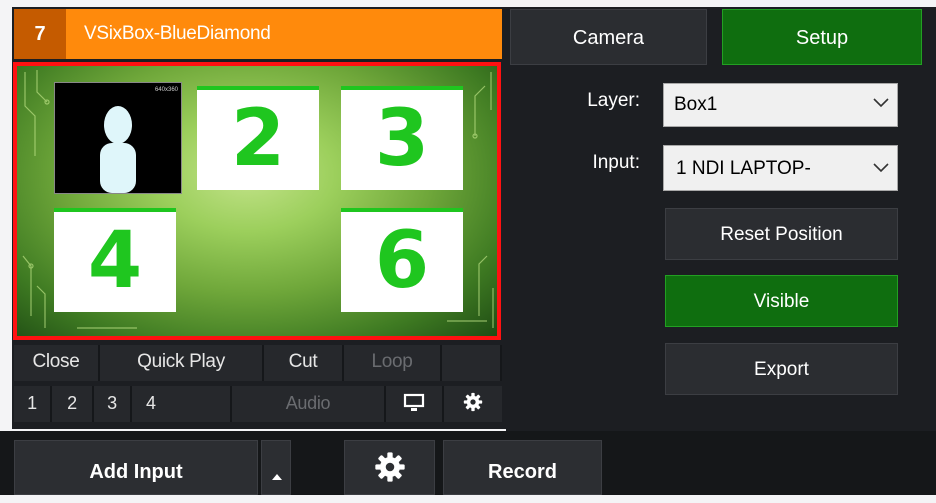  I want to click on audio-button: Audio, so click(309, 404).